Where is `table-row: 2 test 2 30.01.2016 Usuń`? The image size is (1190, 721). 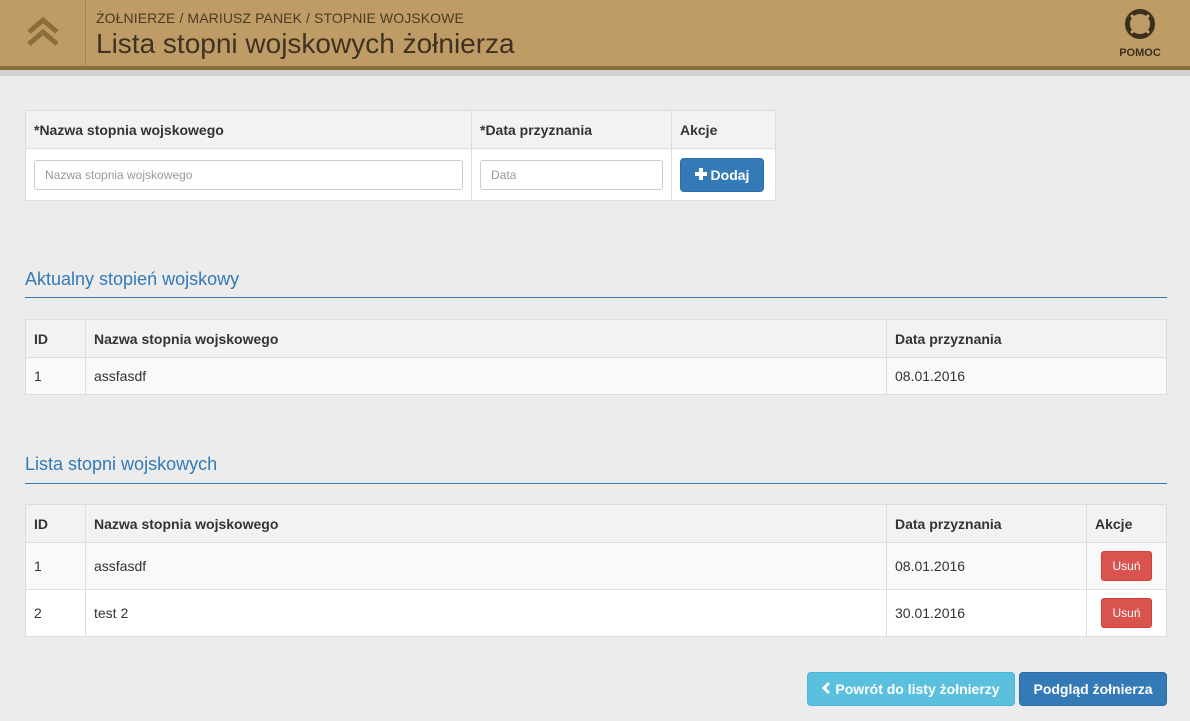
table-row: 2 test 2 30.01.2016 Usuń is located at coordinates (596, 613).